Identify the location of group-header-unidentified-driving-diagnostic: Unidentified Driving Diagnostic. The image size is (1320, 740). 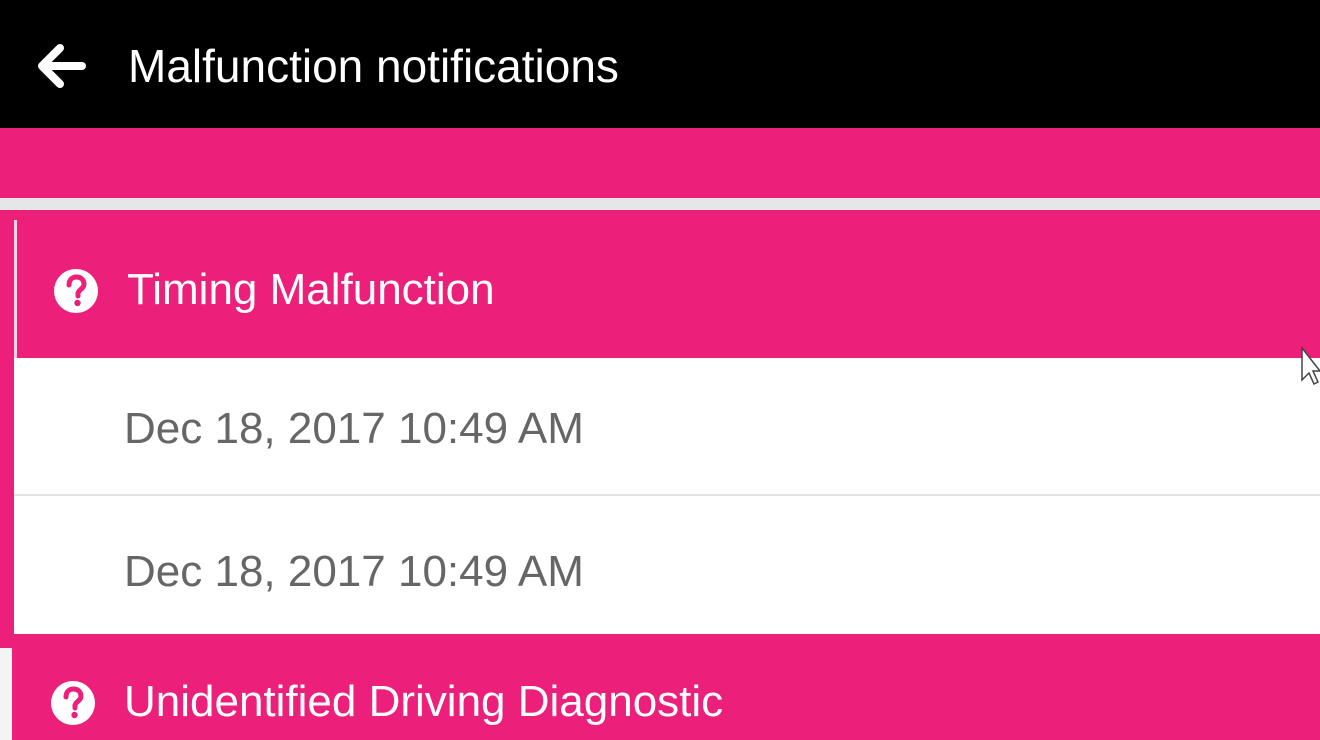
(667, 688).